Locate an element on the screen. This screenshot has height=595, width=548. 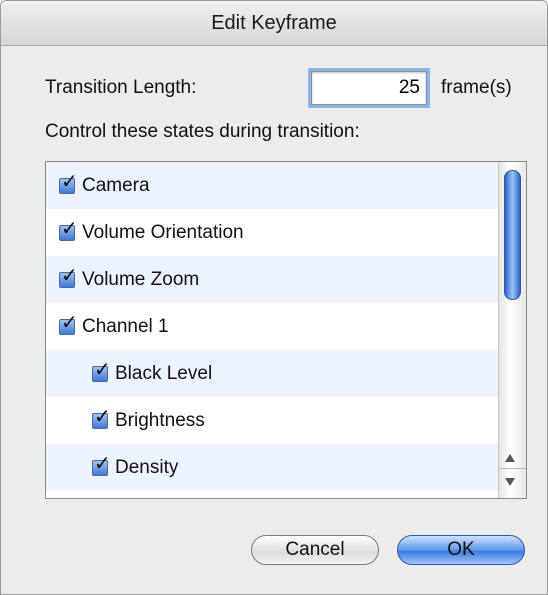
volume-zoom-checkbox: ✓ is located at coordinates (68, 277).